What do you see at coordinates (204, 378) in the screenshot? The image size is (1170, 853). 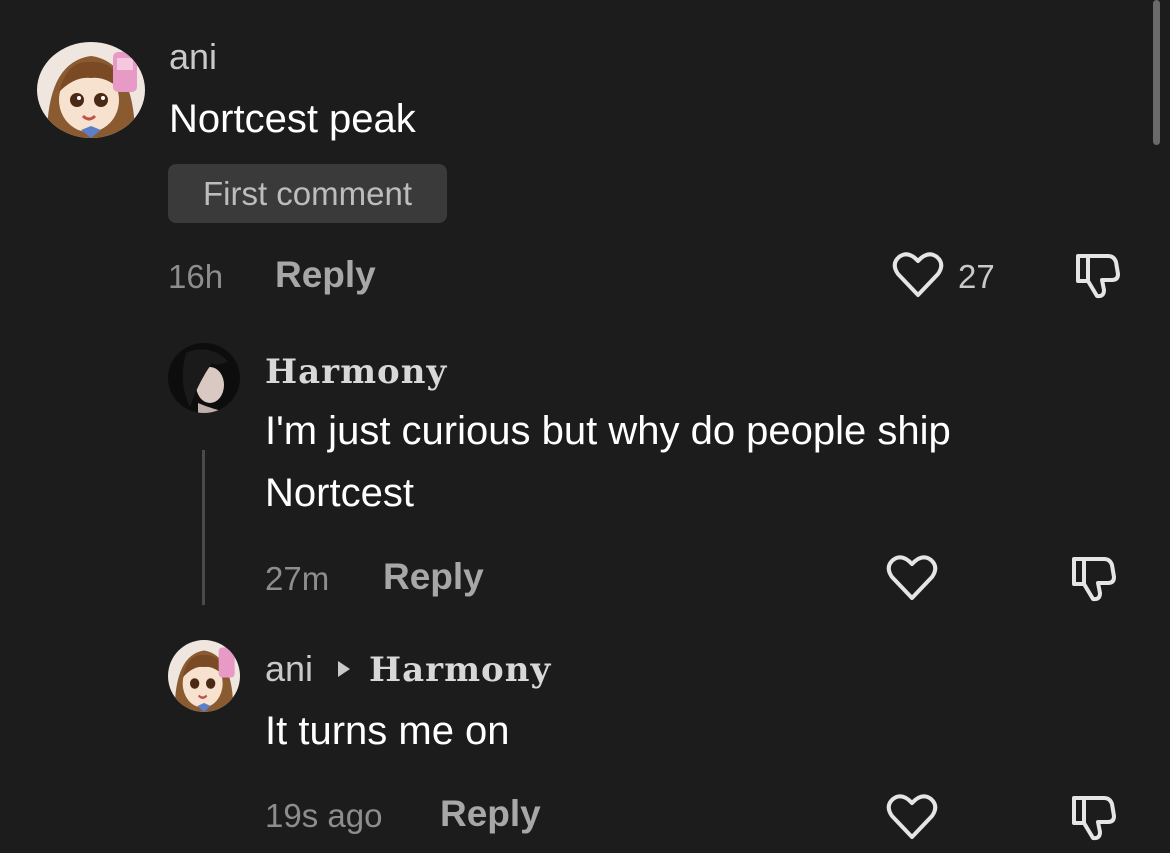 I see `avatar-harmony` at bounding box center [204, 378].